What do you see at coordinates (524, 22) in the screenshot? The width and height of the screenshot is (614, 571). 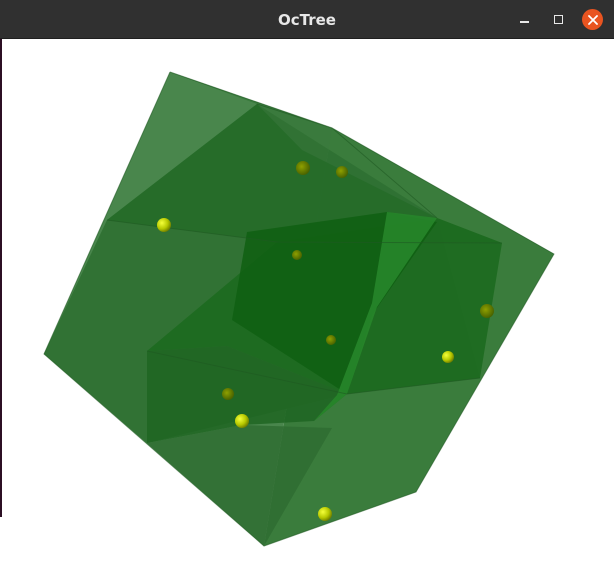 I see `minimize-icon` at bounding box center [524, 22].